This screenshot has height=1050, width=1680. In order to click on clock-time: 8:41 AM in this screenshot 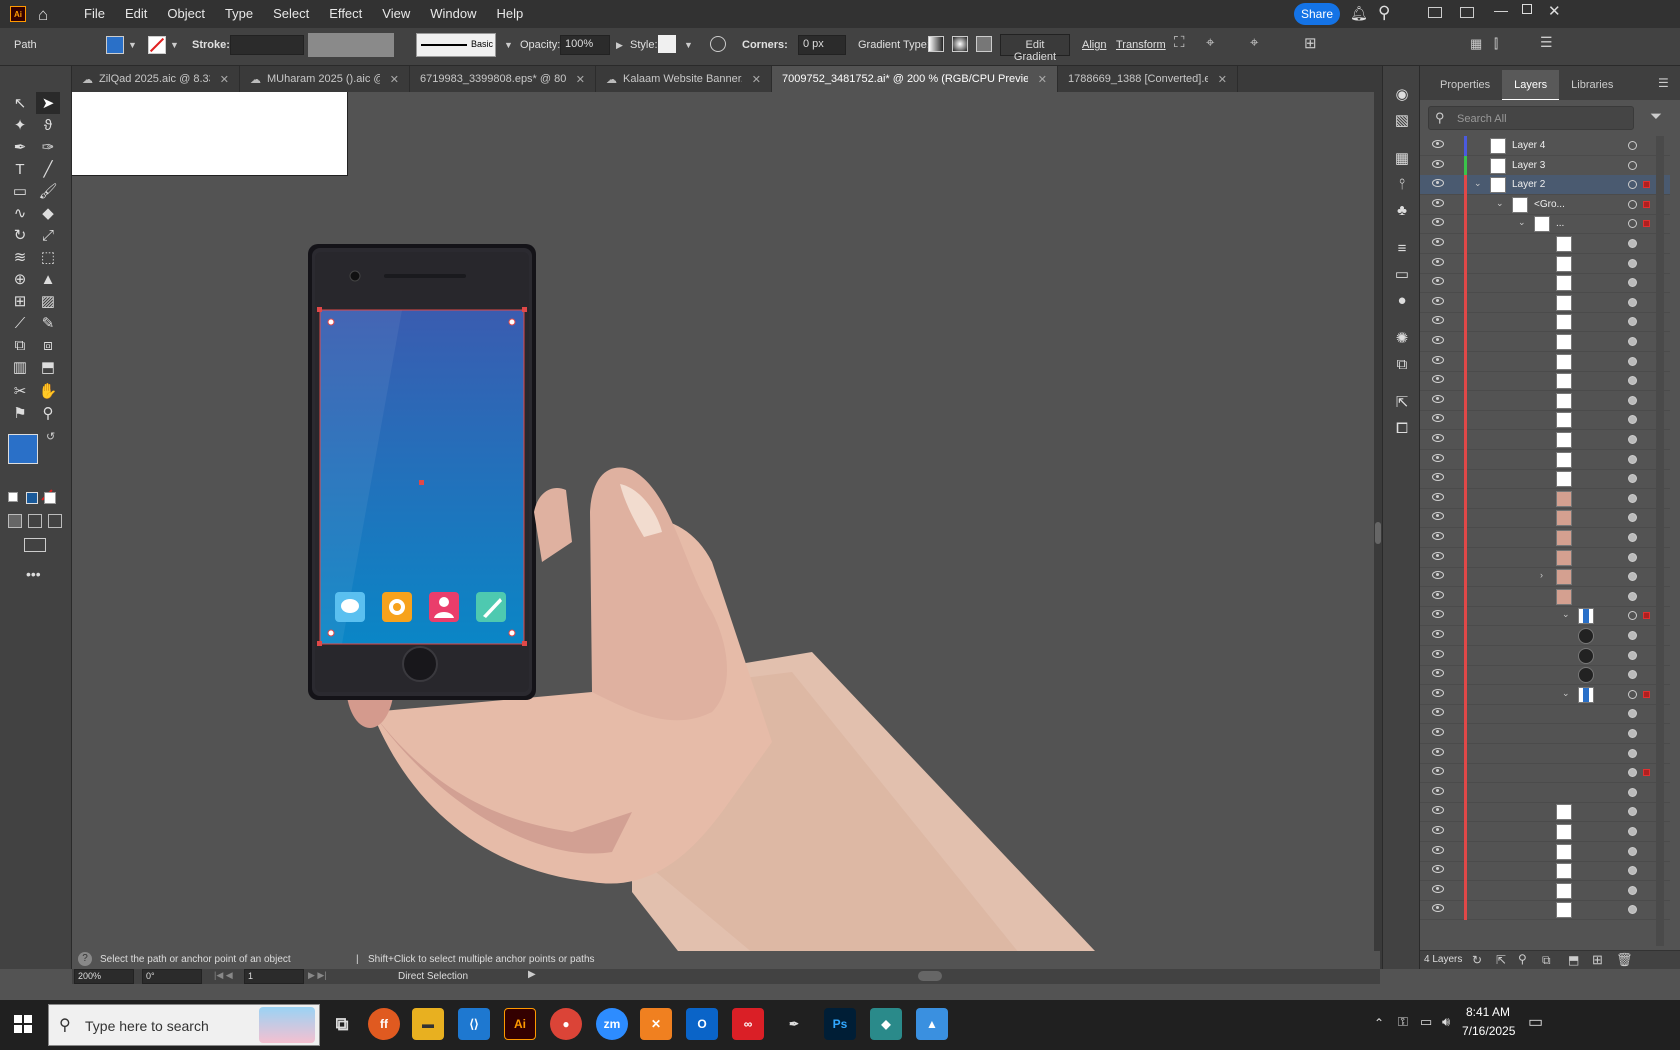, I will do `click(1488, 1012)`.